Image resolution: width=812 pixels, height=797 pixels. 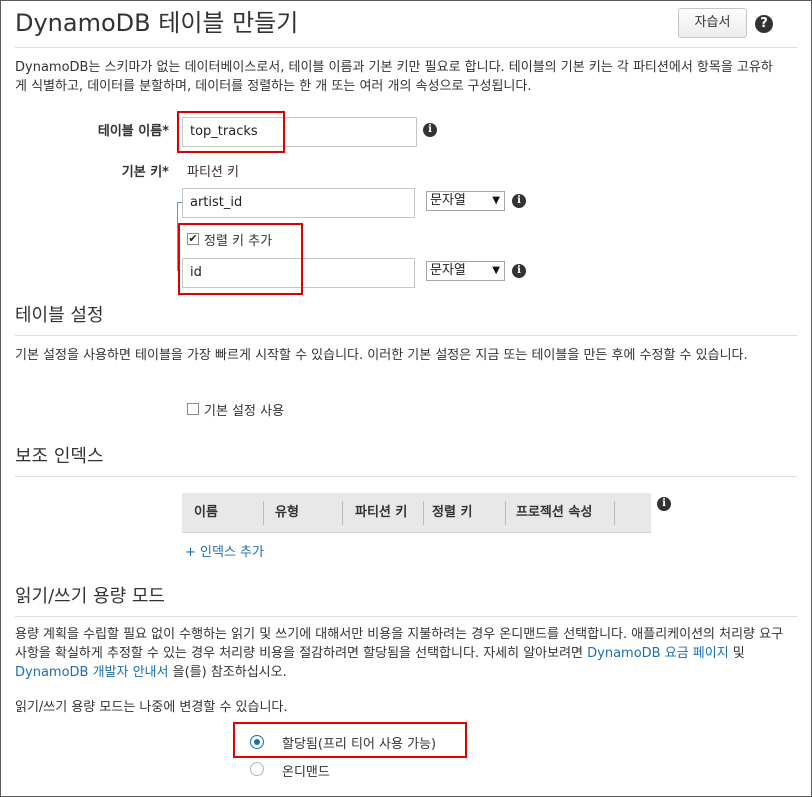 I want to click on primary-key-label: 기본 키*, so click(x=145, y=172).